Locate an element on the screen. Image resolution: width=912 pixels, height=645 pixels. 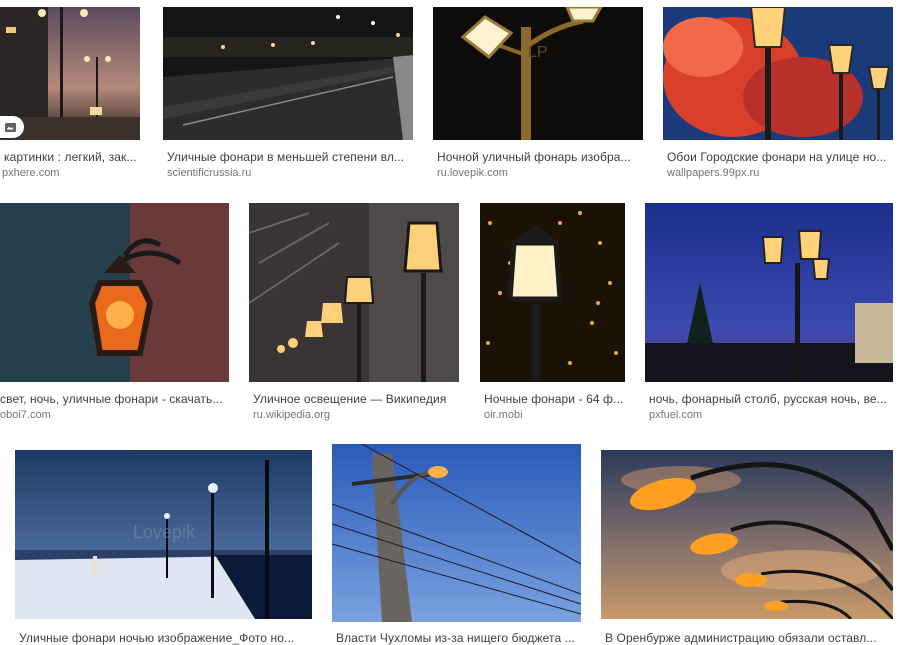
result-card-oir: Ночные фонари - 64 ф... oir.mobi is located at coordinates (552, 314).